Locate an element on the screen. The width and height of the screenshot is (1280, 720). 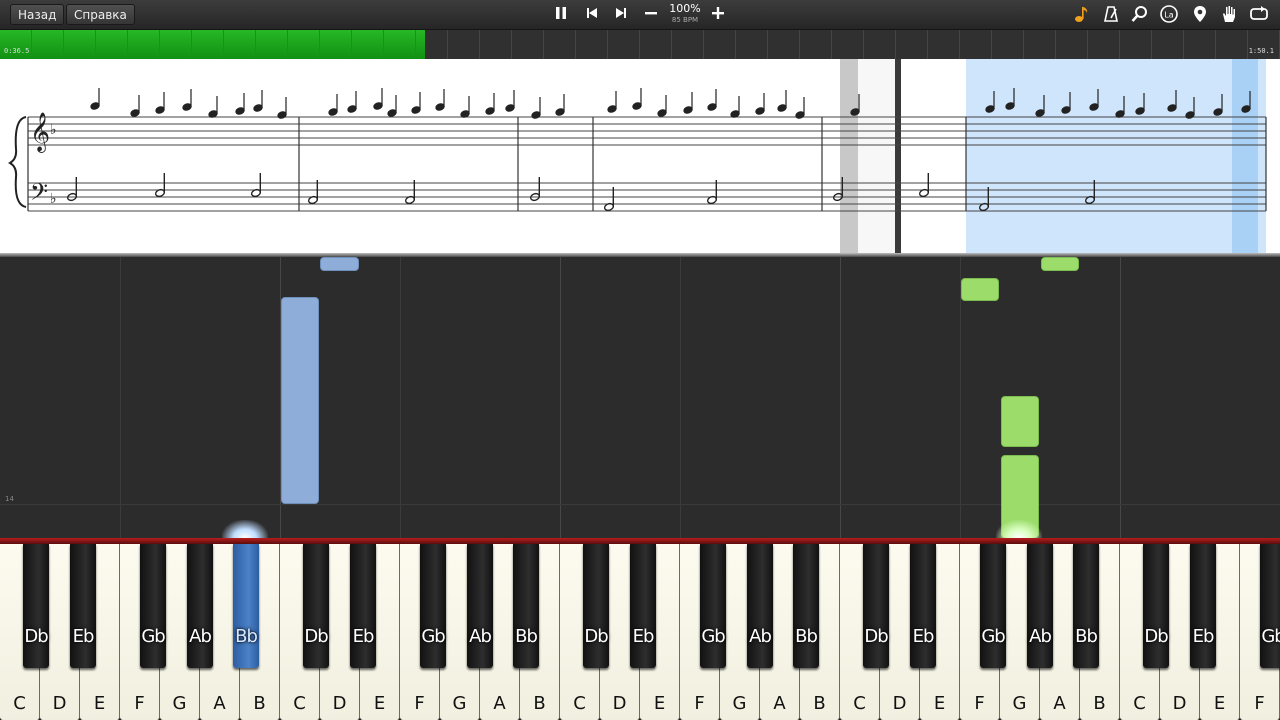
magnifier-icon is located at coordinates (1140, 15).